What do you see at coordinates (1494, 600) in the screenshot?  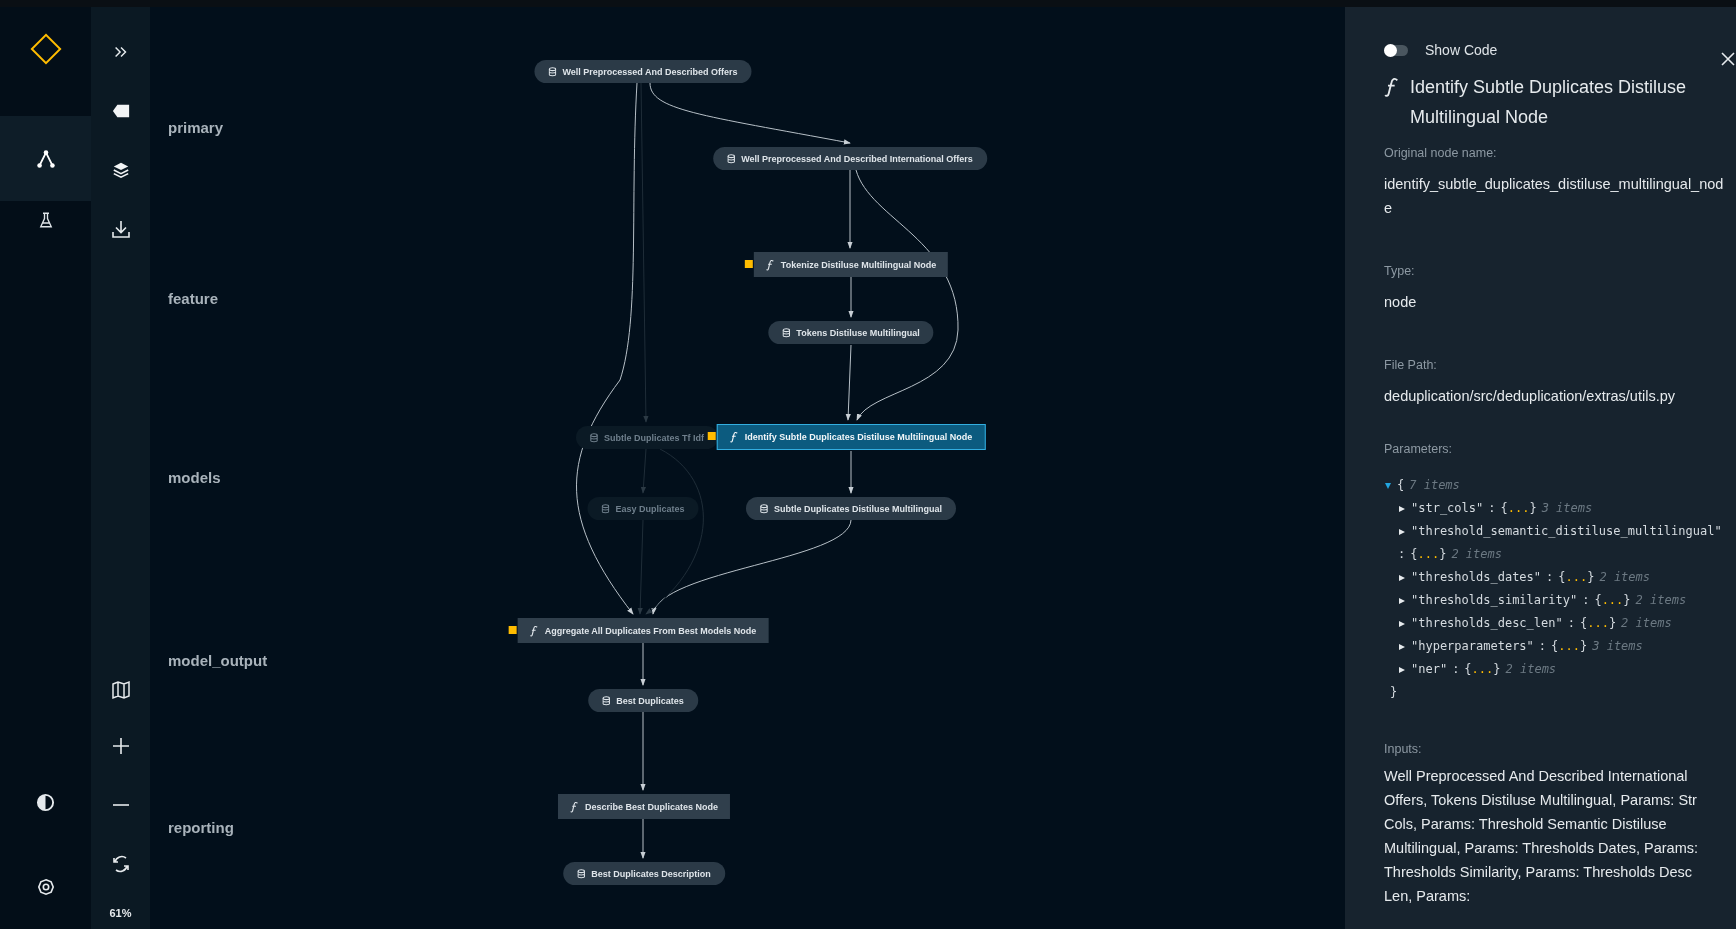 I see `parameter-key: "thresholds_similarity"` at bounding box center [1494, 600].